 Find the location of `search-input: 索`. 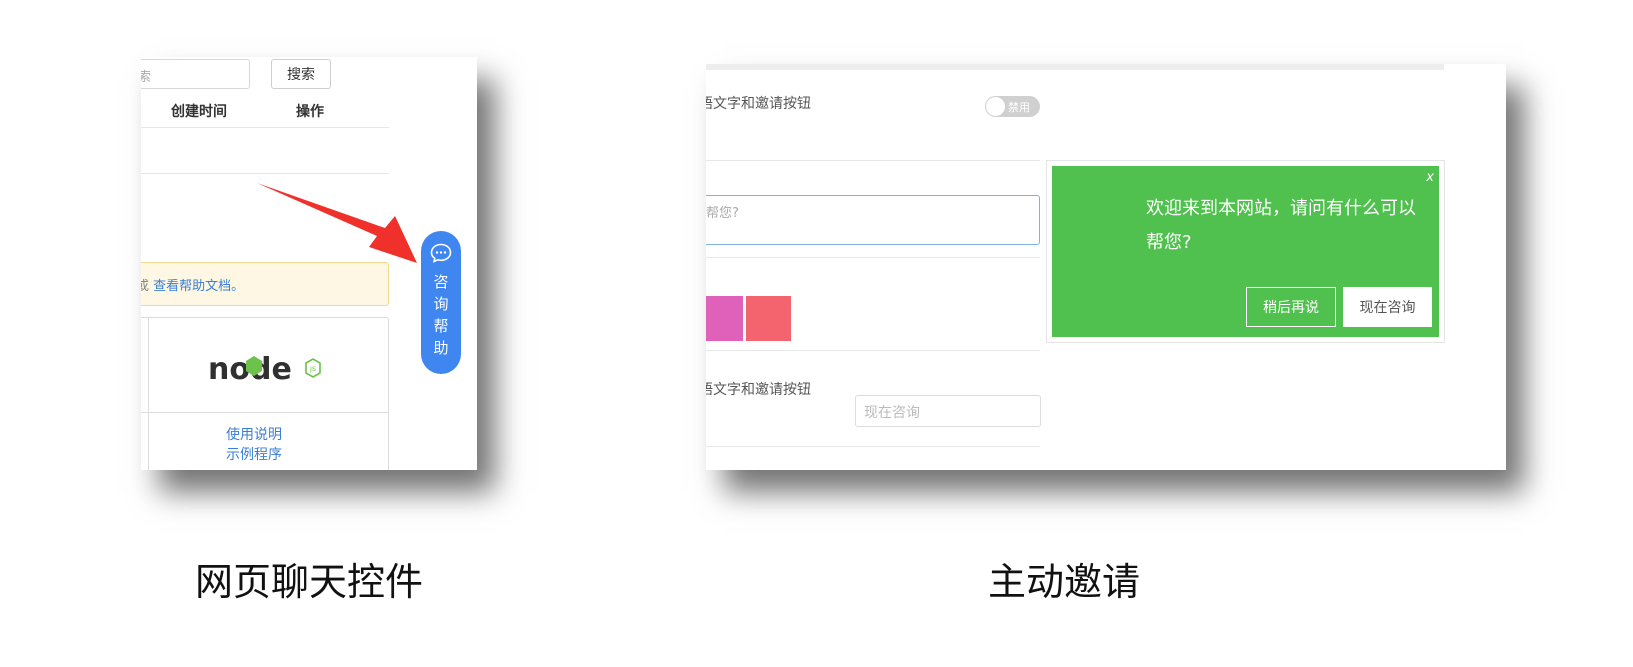

search-input: 索 is located at coordinates (195, 74).